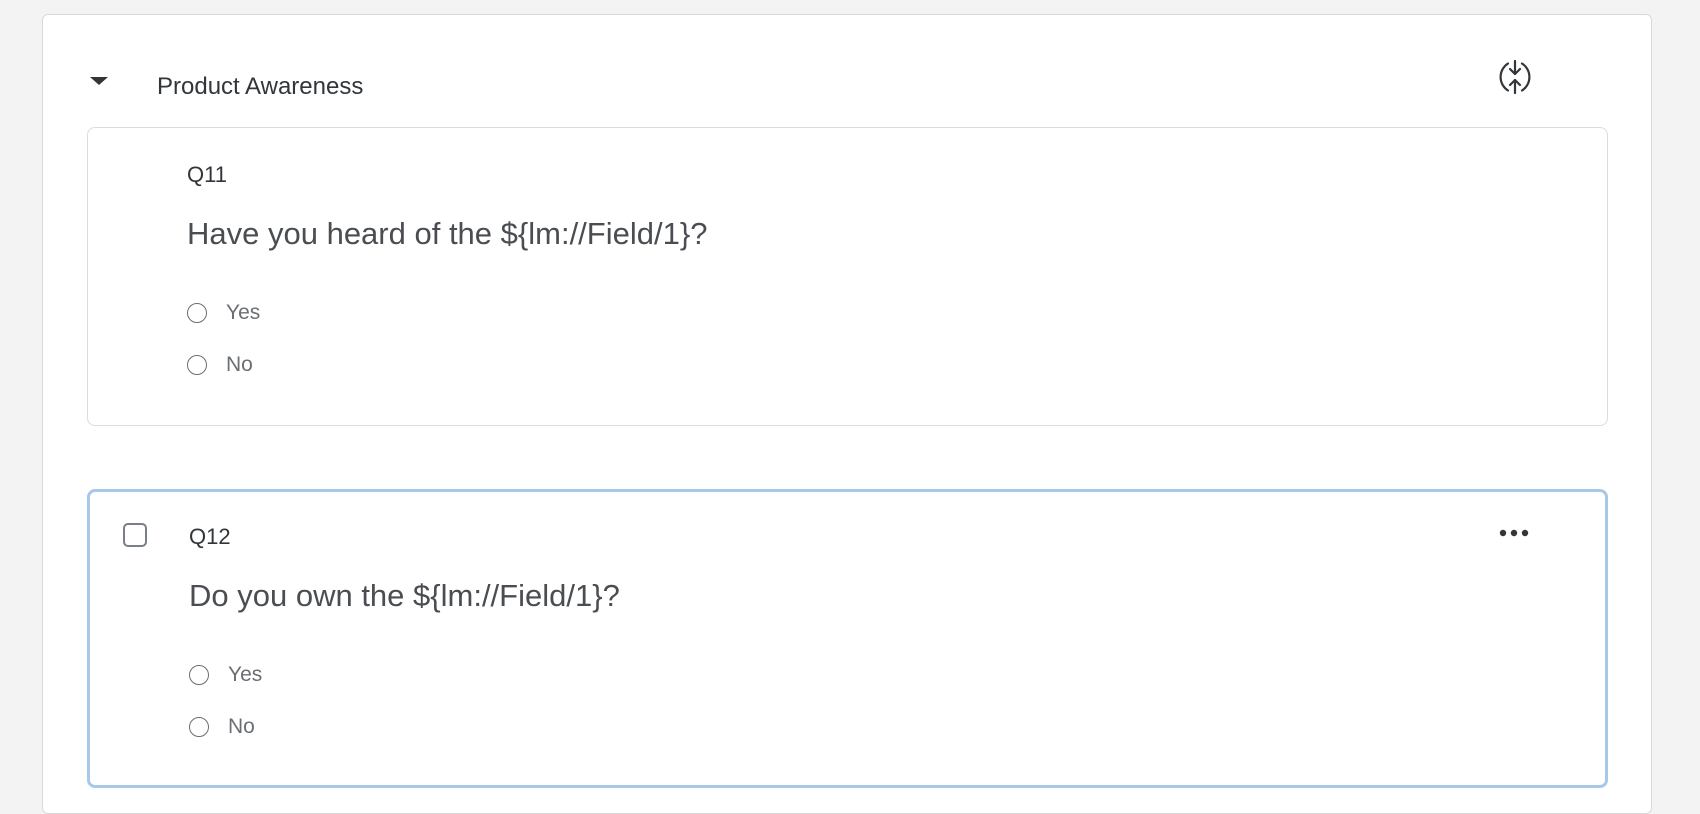 Image resolution: width=1700 pixels, height=814 pixels. I want to click on question-label: Q12, so click(210, 536).